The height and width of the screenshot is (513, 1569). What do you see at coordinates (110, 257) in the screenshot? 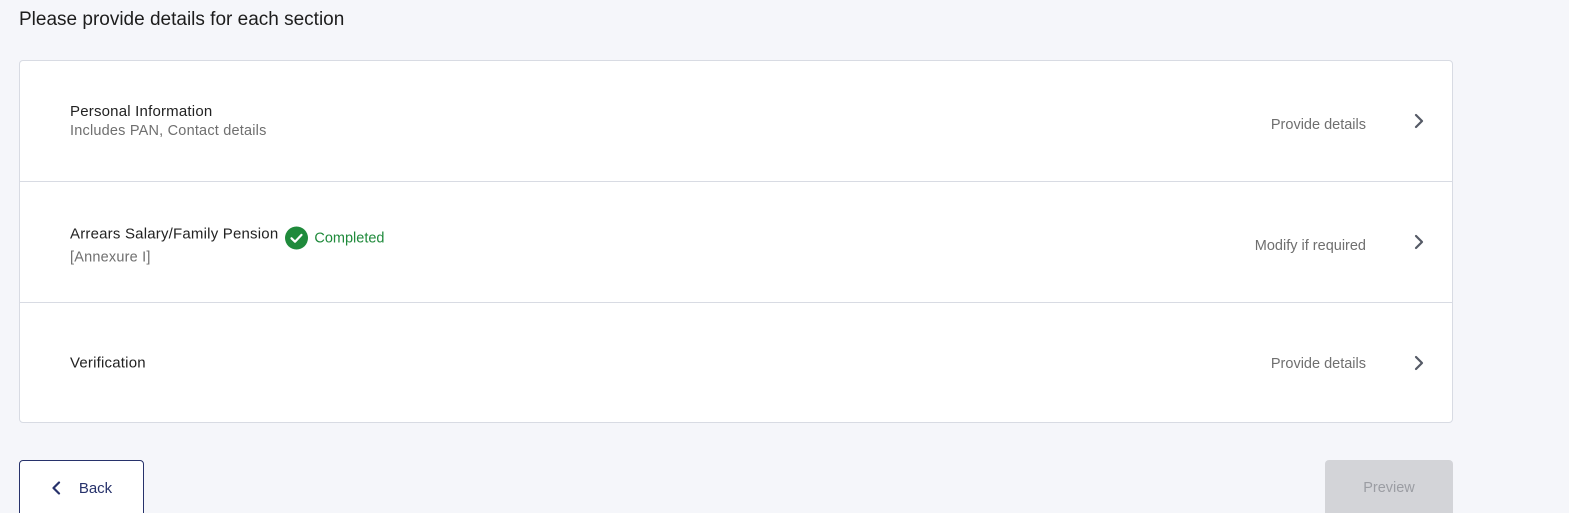
I see `section-subtitle: [Annexure I]` at bounding box center [110, 257].